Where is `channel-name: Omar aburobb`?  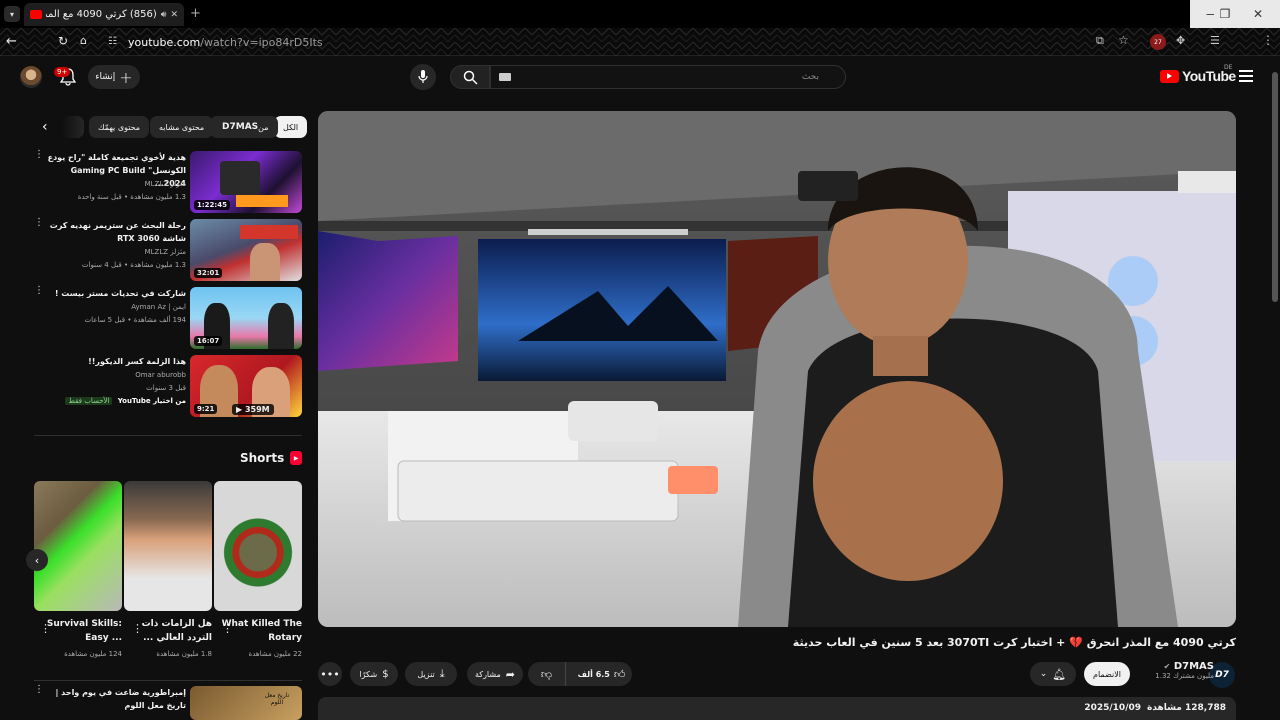 channel-name: Omar aburobb is located at coordinates (116, 375).